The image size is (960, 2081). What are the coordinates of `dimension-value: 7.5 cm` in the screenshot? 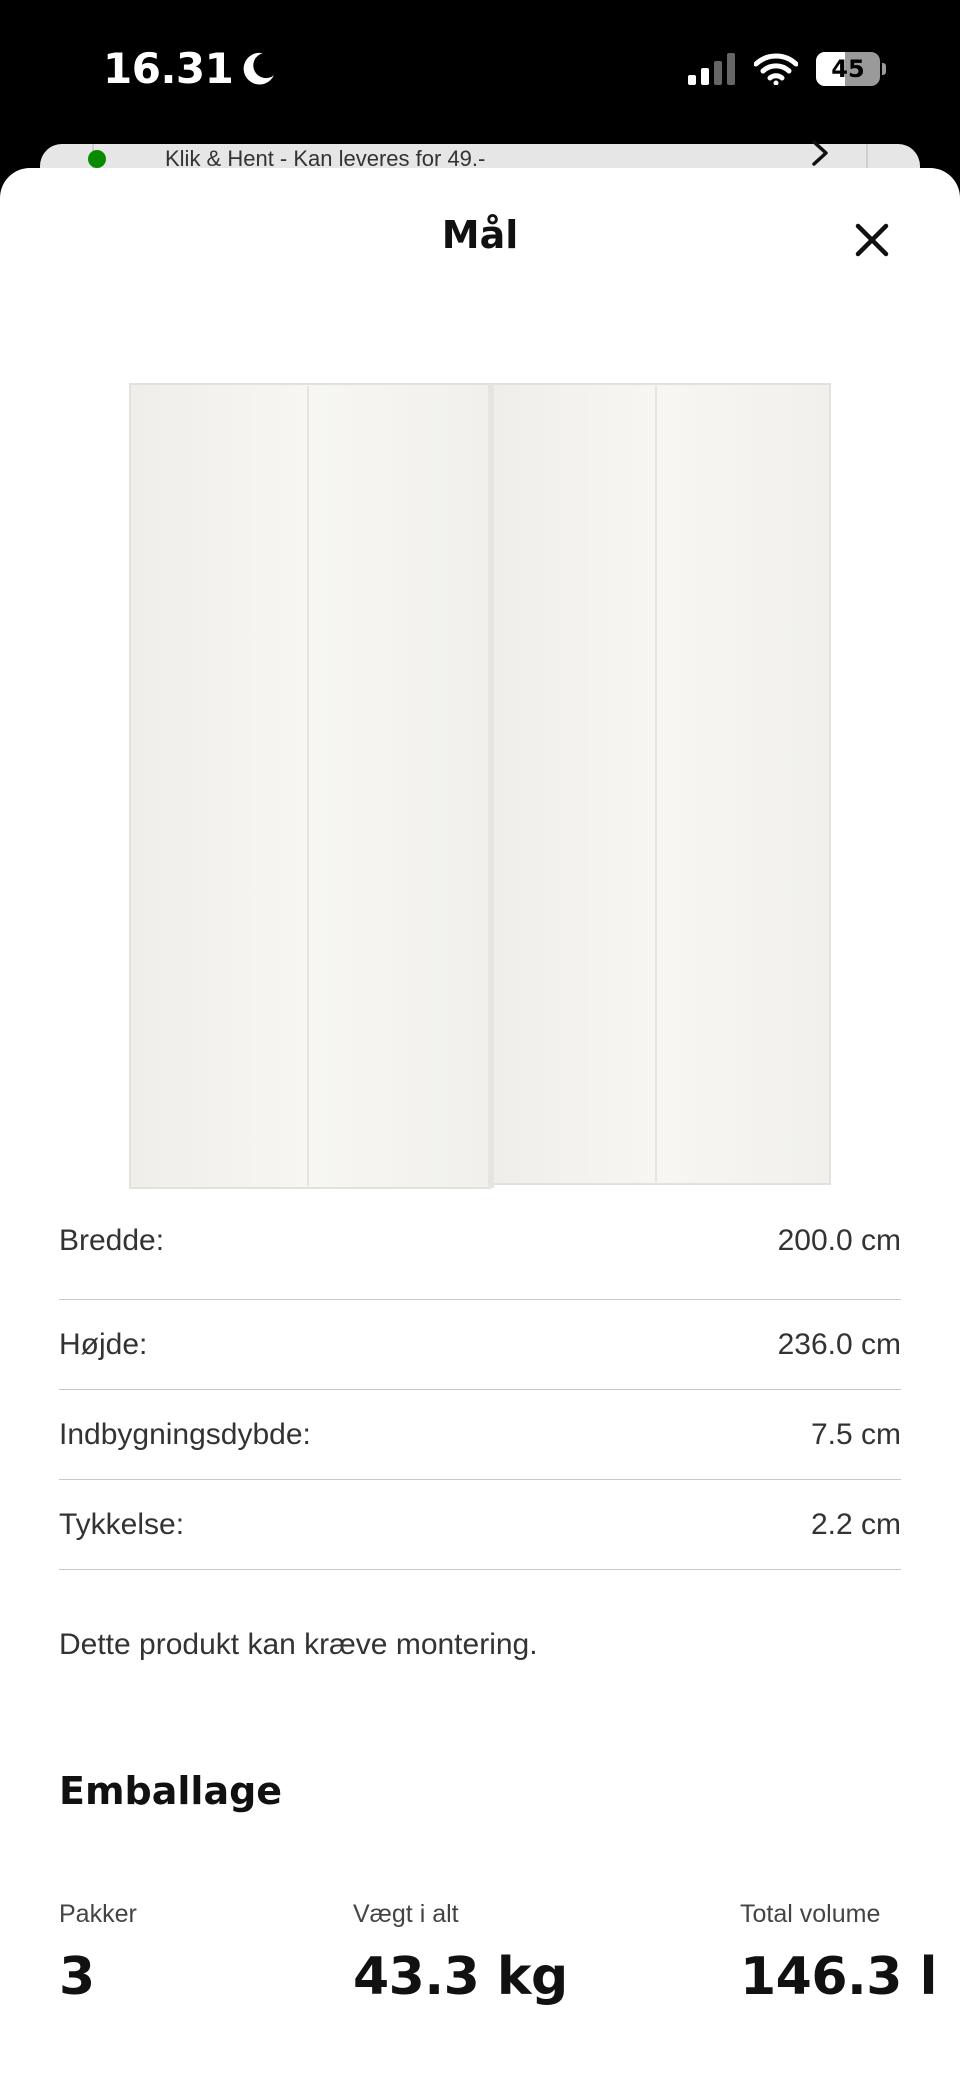 It's located at (855, 1434).